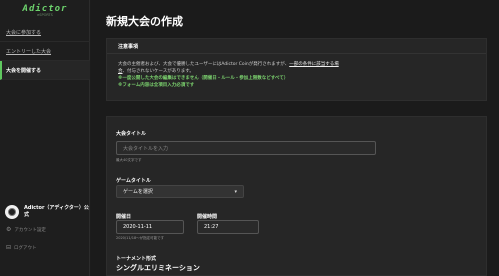  Describe the element at coordinates (246, 148) in the screenshot. I see `title-input: 大会タイトルを入力` at that location.